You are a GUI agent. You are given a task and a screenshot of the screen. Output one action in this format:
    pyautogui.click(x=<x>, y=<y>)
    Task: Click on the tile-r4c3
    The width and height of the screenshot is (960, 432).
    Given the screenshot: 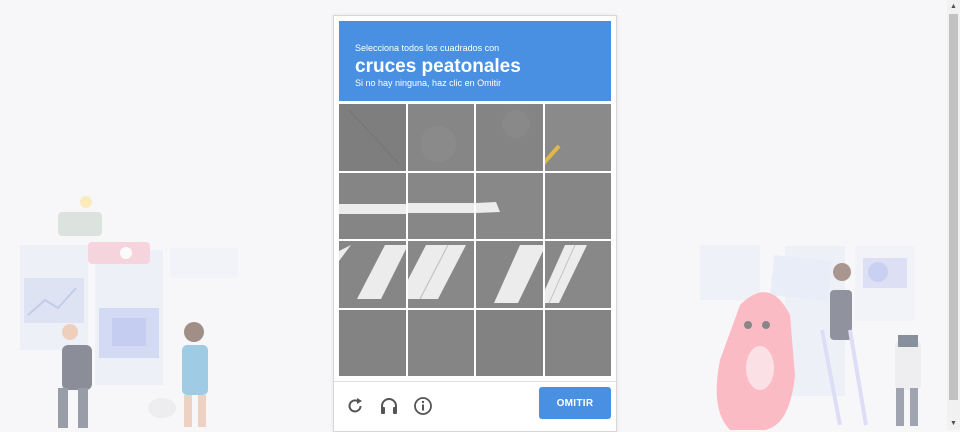 What is the action you would take?
    pyautogui.click(x=509, y=342)
    